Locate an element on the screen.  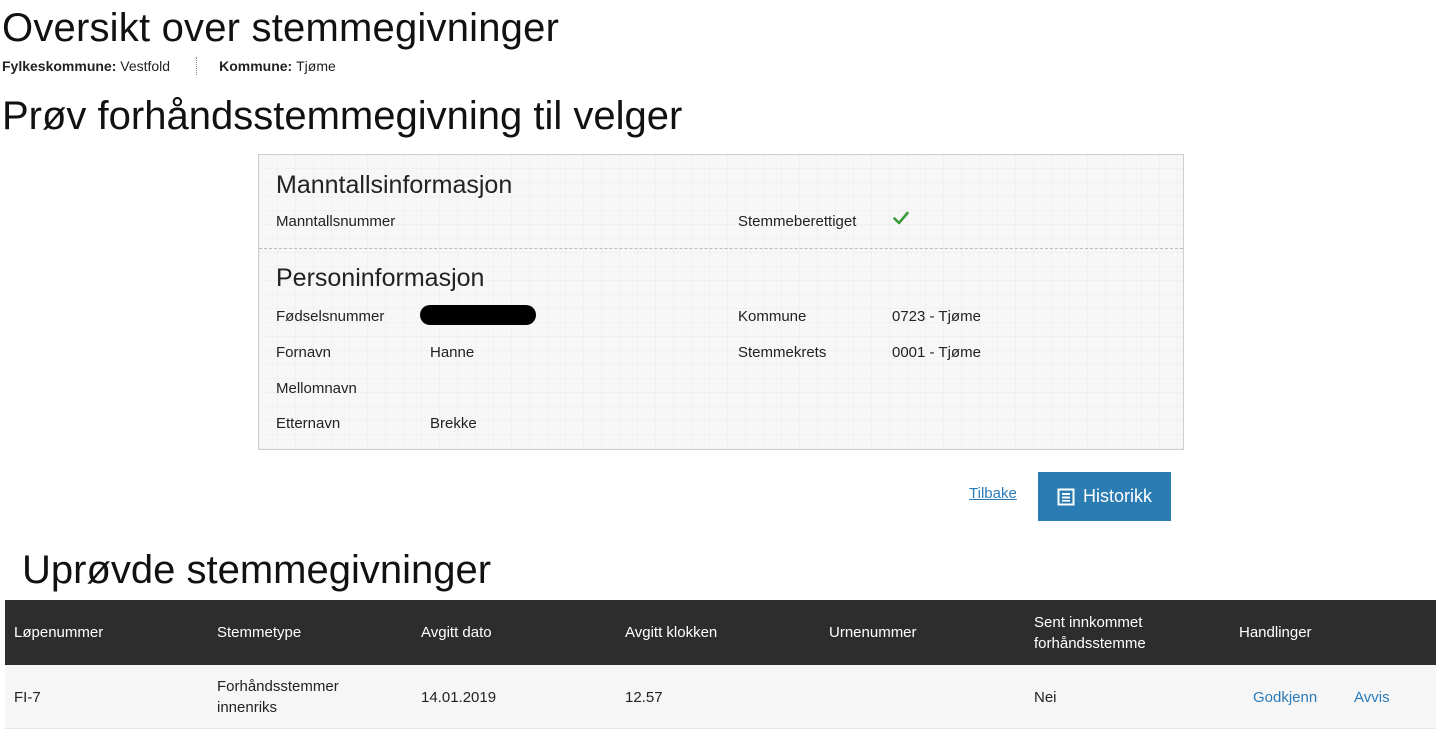
cell-late: Nei is located at coordinates (1045, 697).